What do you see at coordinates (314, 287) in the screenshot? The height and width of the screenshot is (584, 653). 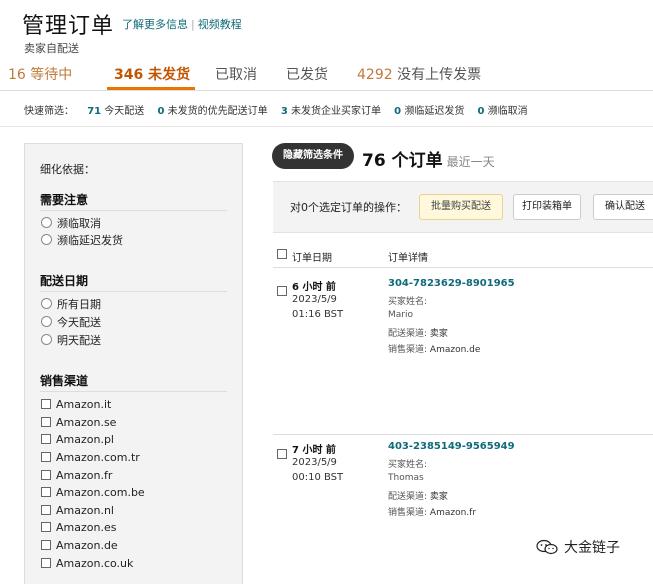 I see `order-age: 6 小时 前` at bounding box center [314, 287].